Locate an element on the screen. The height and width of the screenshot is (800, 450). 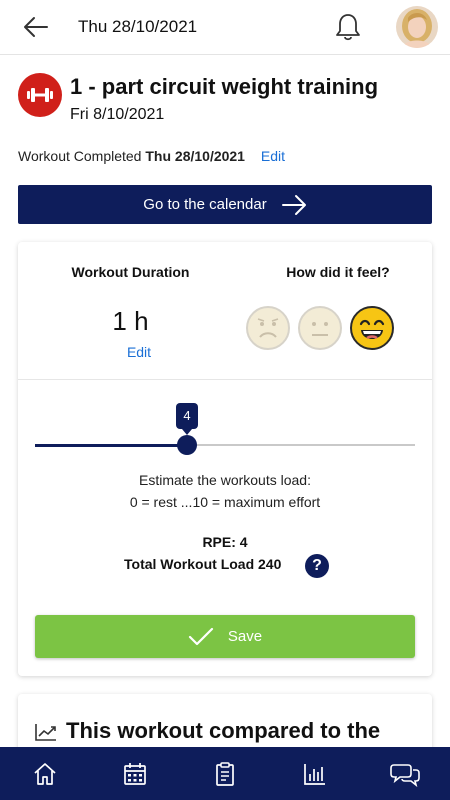
workout-title: 1 - part circuit weight training is located at coordinates (224, 86).